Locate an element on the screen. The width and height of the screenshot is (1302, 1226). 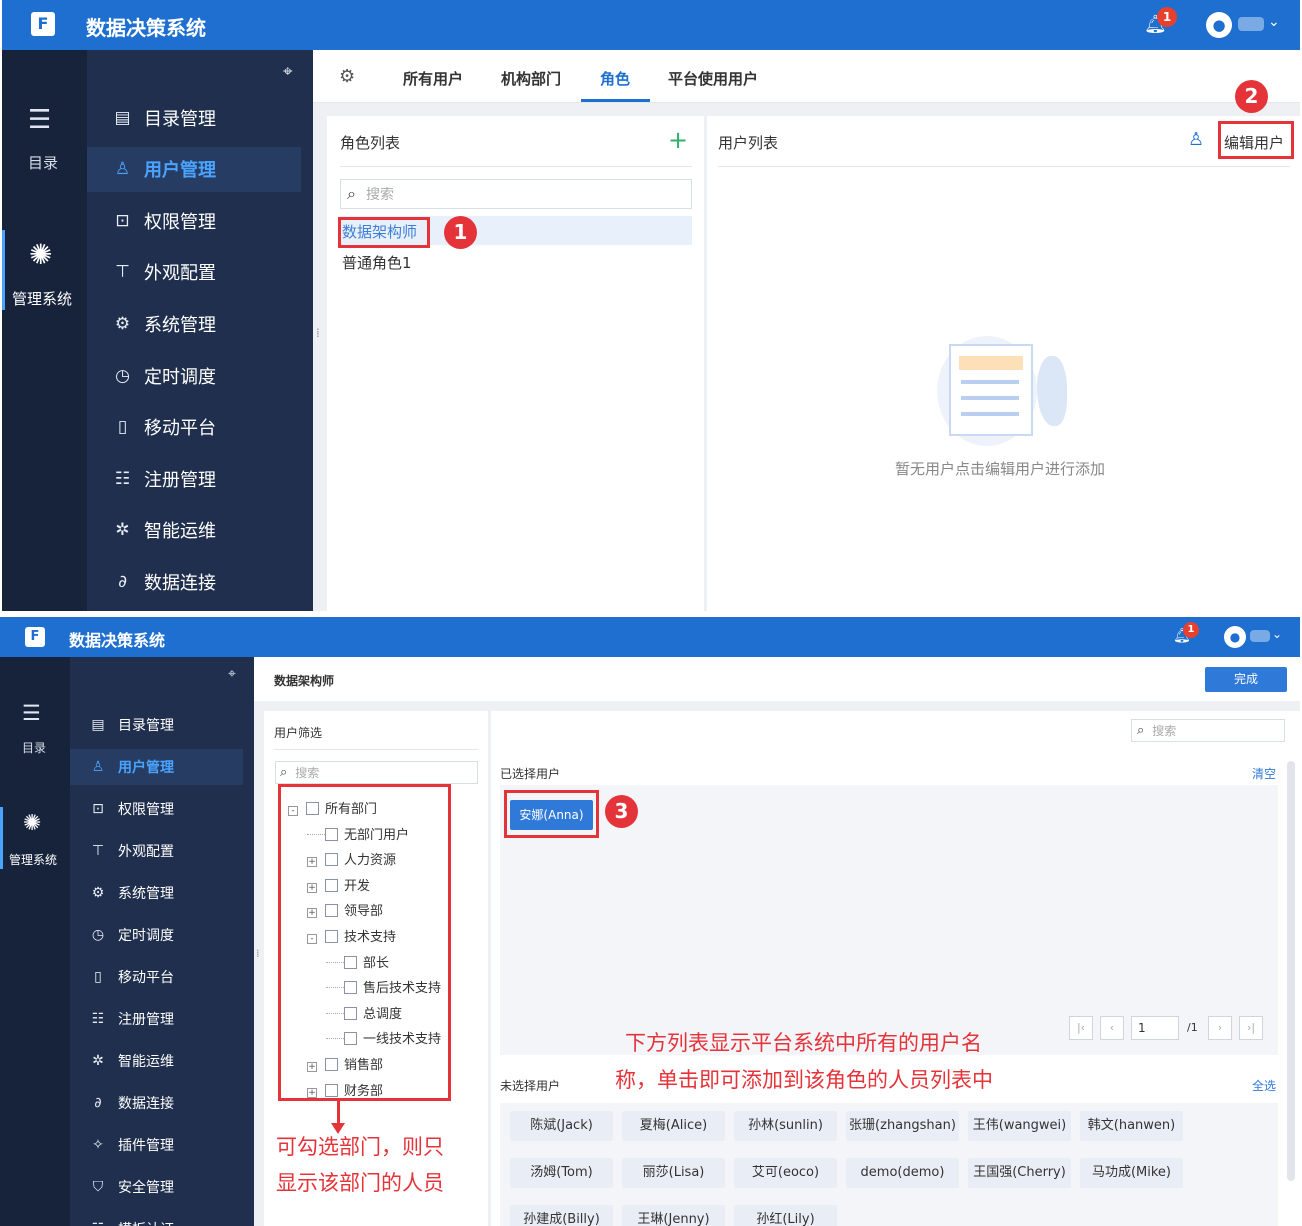
template-icon: ☷ is located at coordinates (98, 1223).